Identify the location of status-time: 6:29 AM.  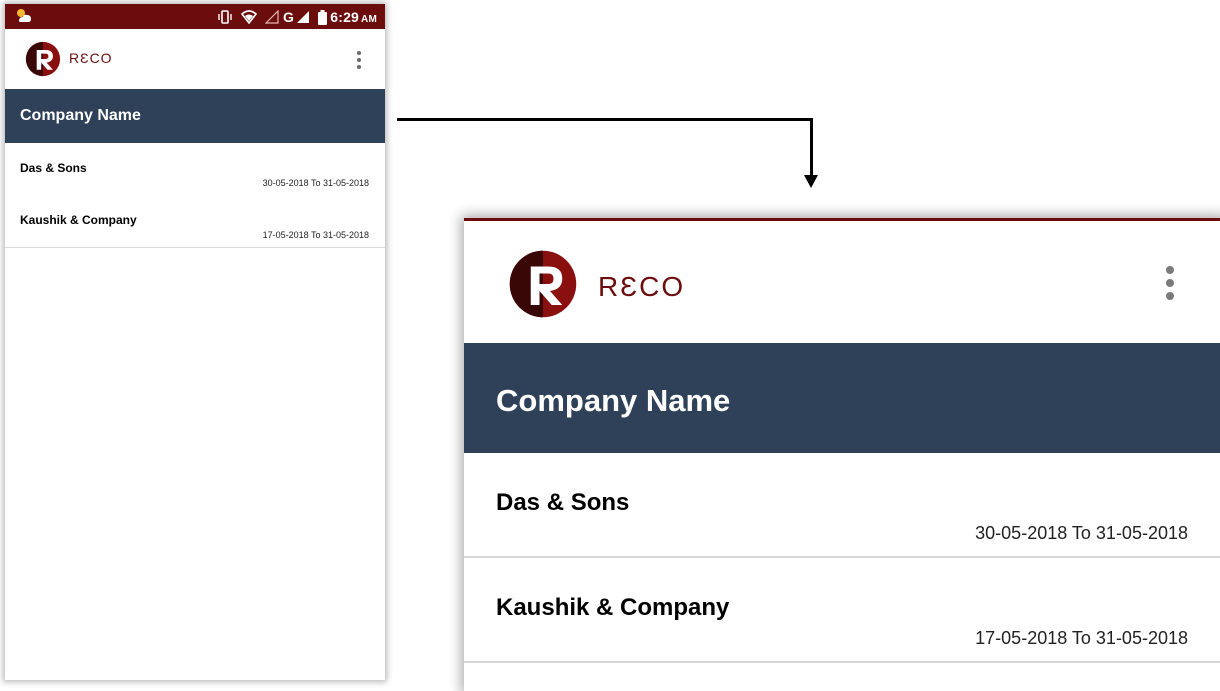
(353, 17).